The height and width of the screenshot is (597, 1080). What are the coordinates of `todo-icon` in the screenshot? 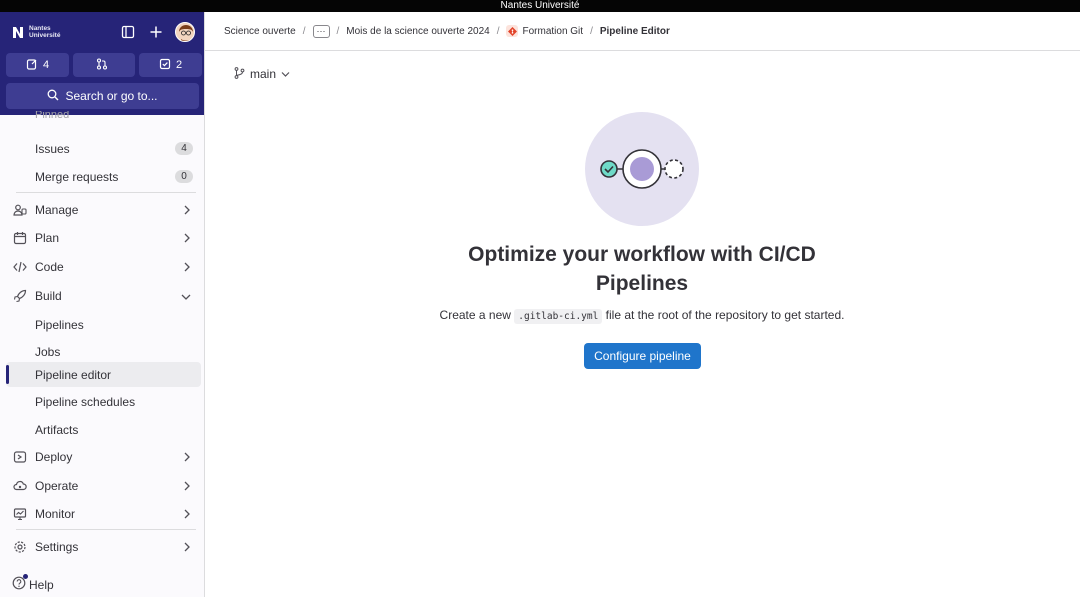 It's located at (165, 65).